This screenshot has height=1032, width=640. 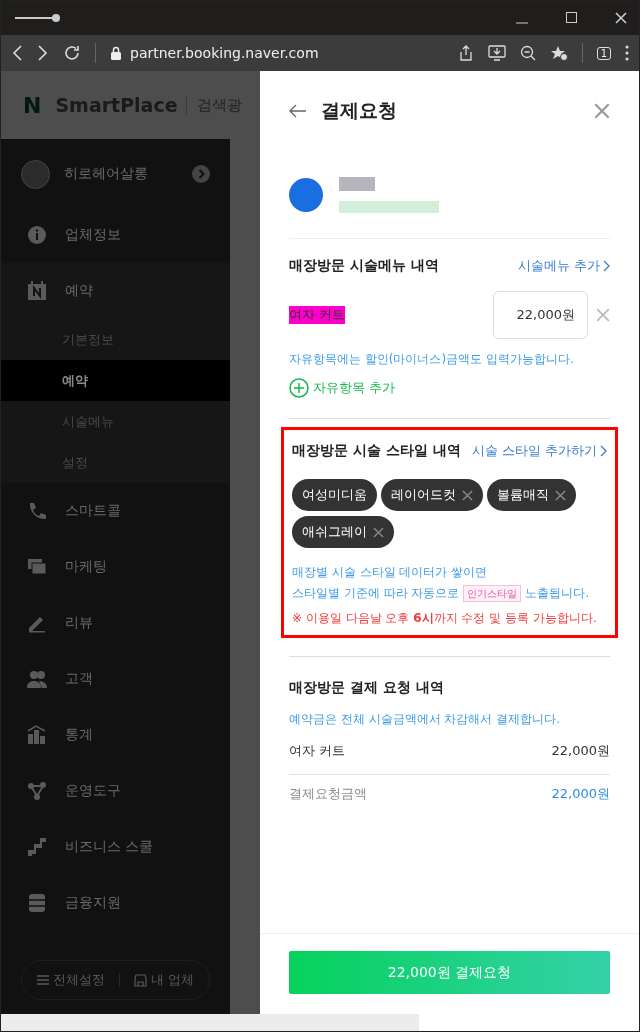 What do you see at coordinates (432, 495) in the screenshot?
I see `style-chip: 레이어드컷` at bounding box center [432, 495].